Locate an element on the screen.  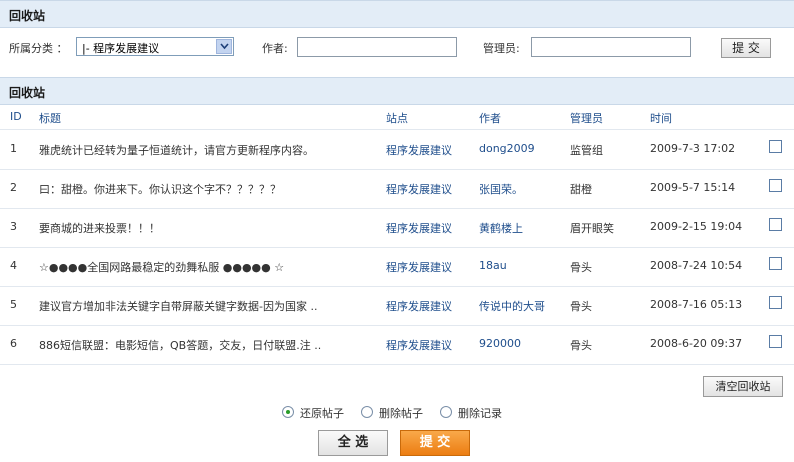
row-time: 2008-6-20 09:37 is located at coordinates (696, 343).